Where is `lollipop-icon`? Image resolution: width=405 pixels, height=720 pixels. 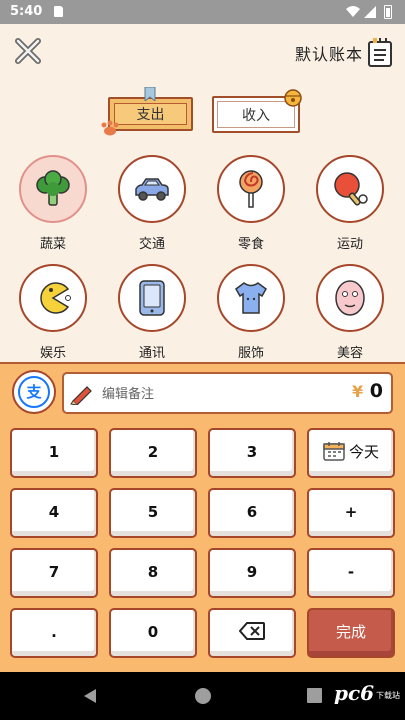
lollipop-icon is located at coordinates (251, 189).